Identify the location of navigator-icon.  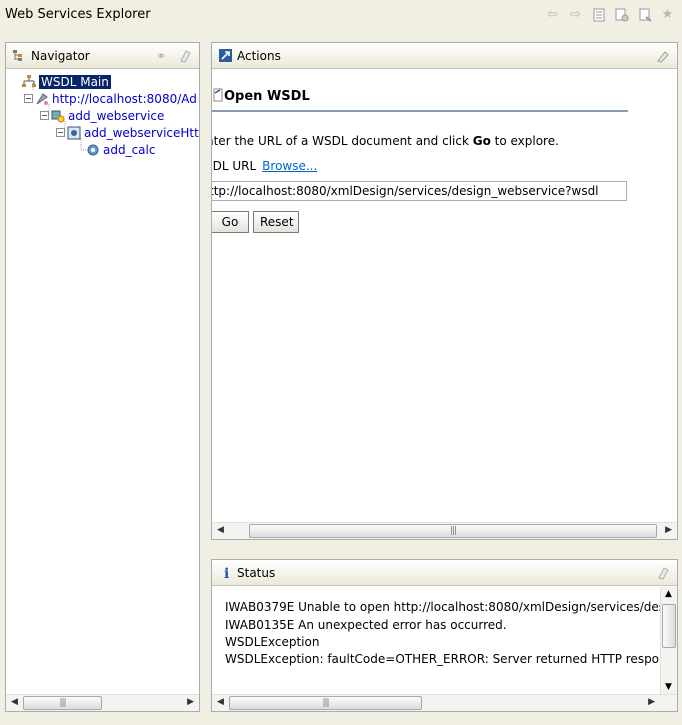
(19, 55).